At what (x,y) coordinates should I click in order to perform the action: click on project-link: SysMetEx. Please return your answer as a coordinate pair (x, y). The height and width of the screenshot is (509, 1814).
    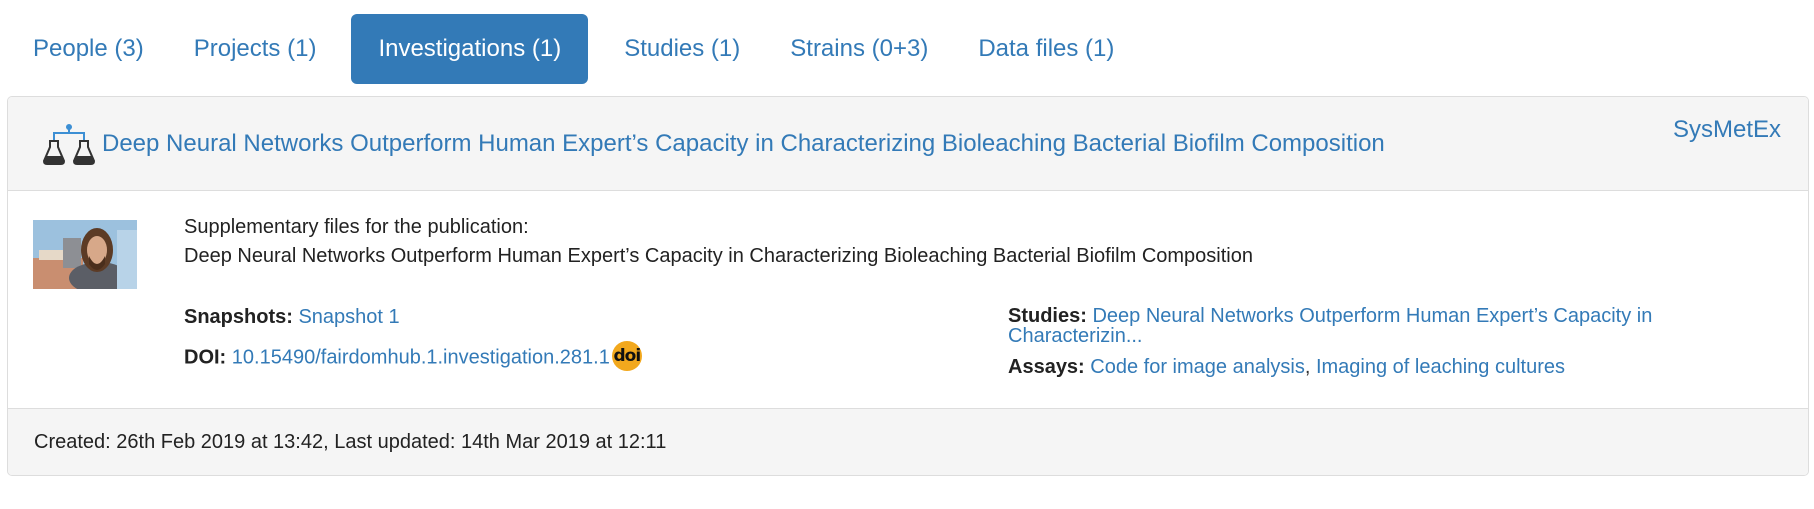
    Looking at the image, I should click on (1727, 130).